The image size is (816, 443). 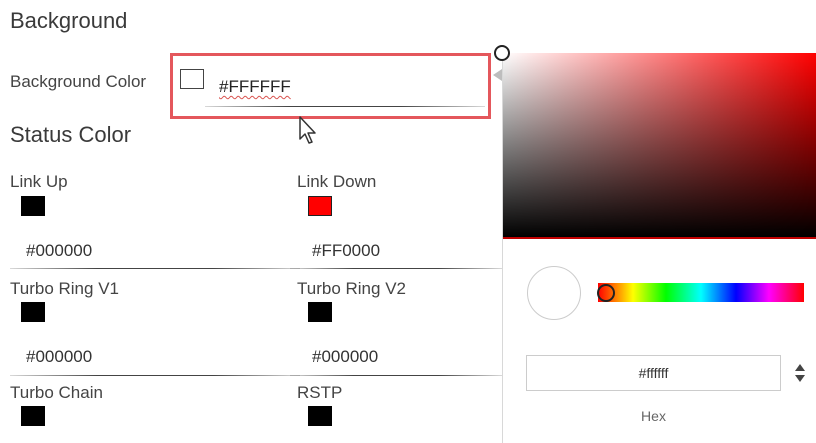 What do you see at coordinates (497, 75) in the screenshot?
I see `popup-pointer-arrow-icon` at bounding box center [497, 75].